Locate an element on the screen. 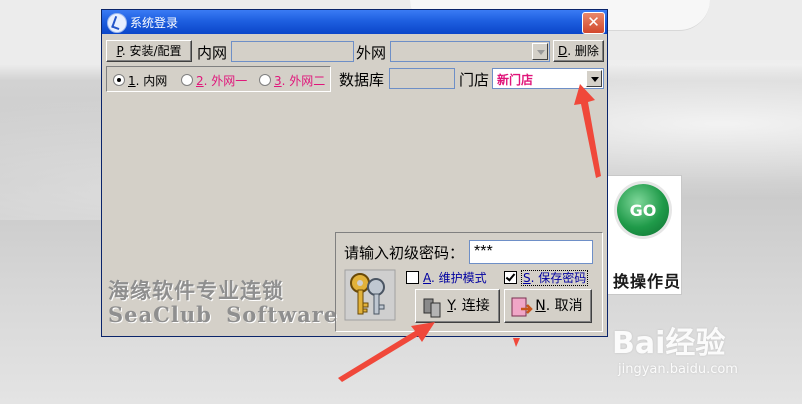 This screenshot has height=404, width=802. delete-hotkey: D is located at coordinates (563, 51).